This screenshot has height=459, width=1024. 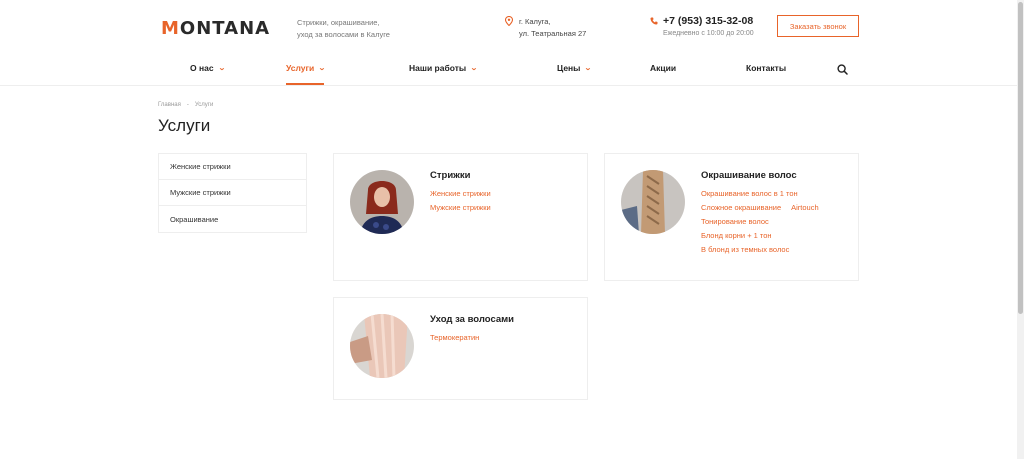 I want to click on hair-care-photo, so click(x=382, y=346).